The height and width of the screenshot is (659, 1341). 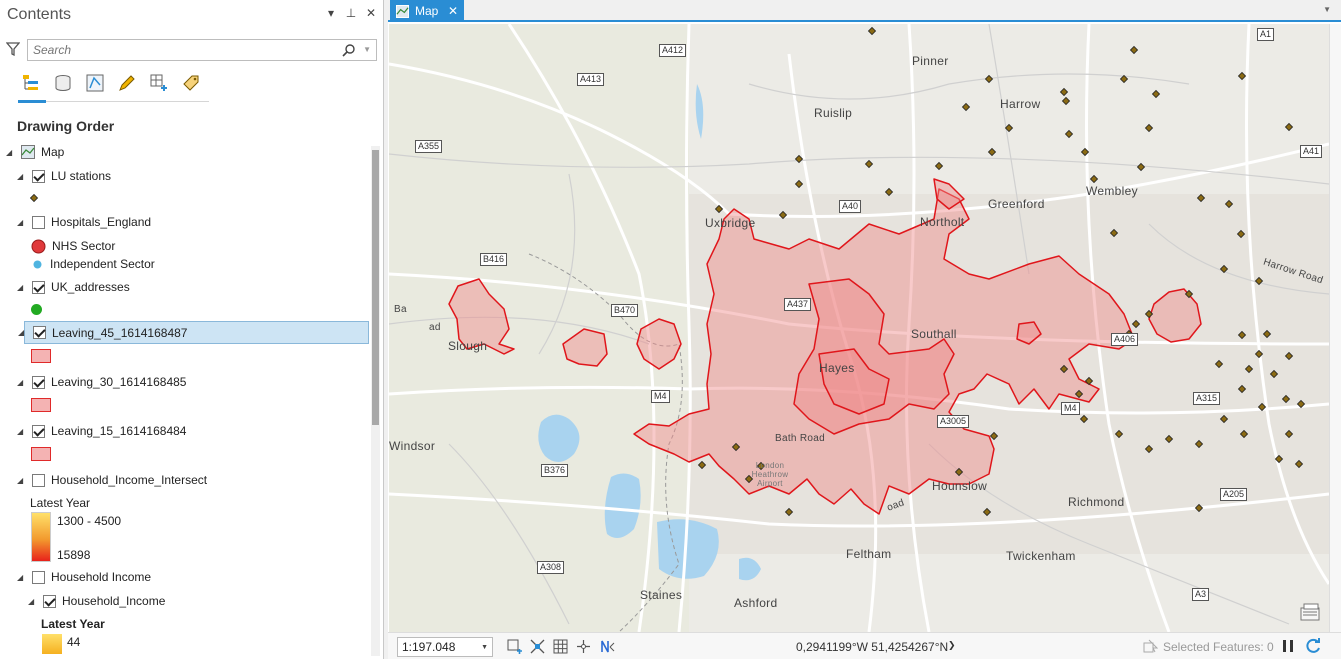 I want to click on tree-row-leaving-30: ◢ Leaving_30_1614168485, so click(x=101, y=382).